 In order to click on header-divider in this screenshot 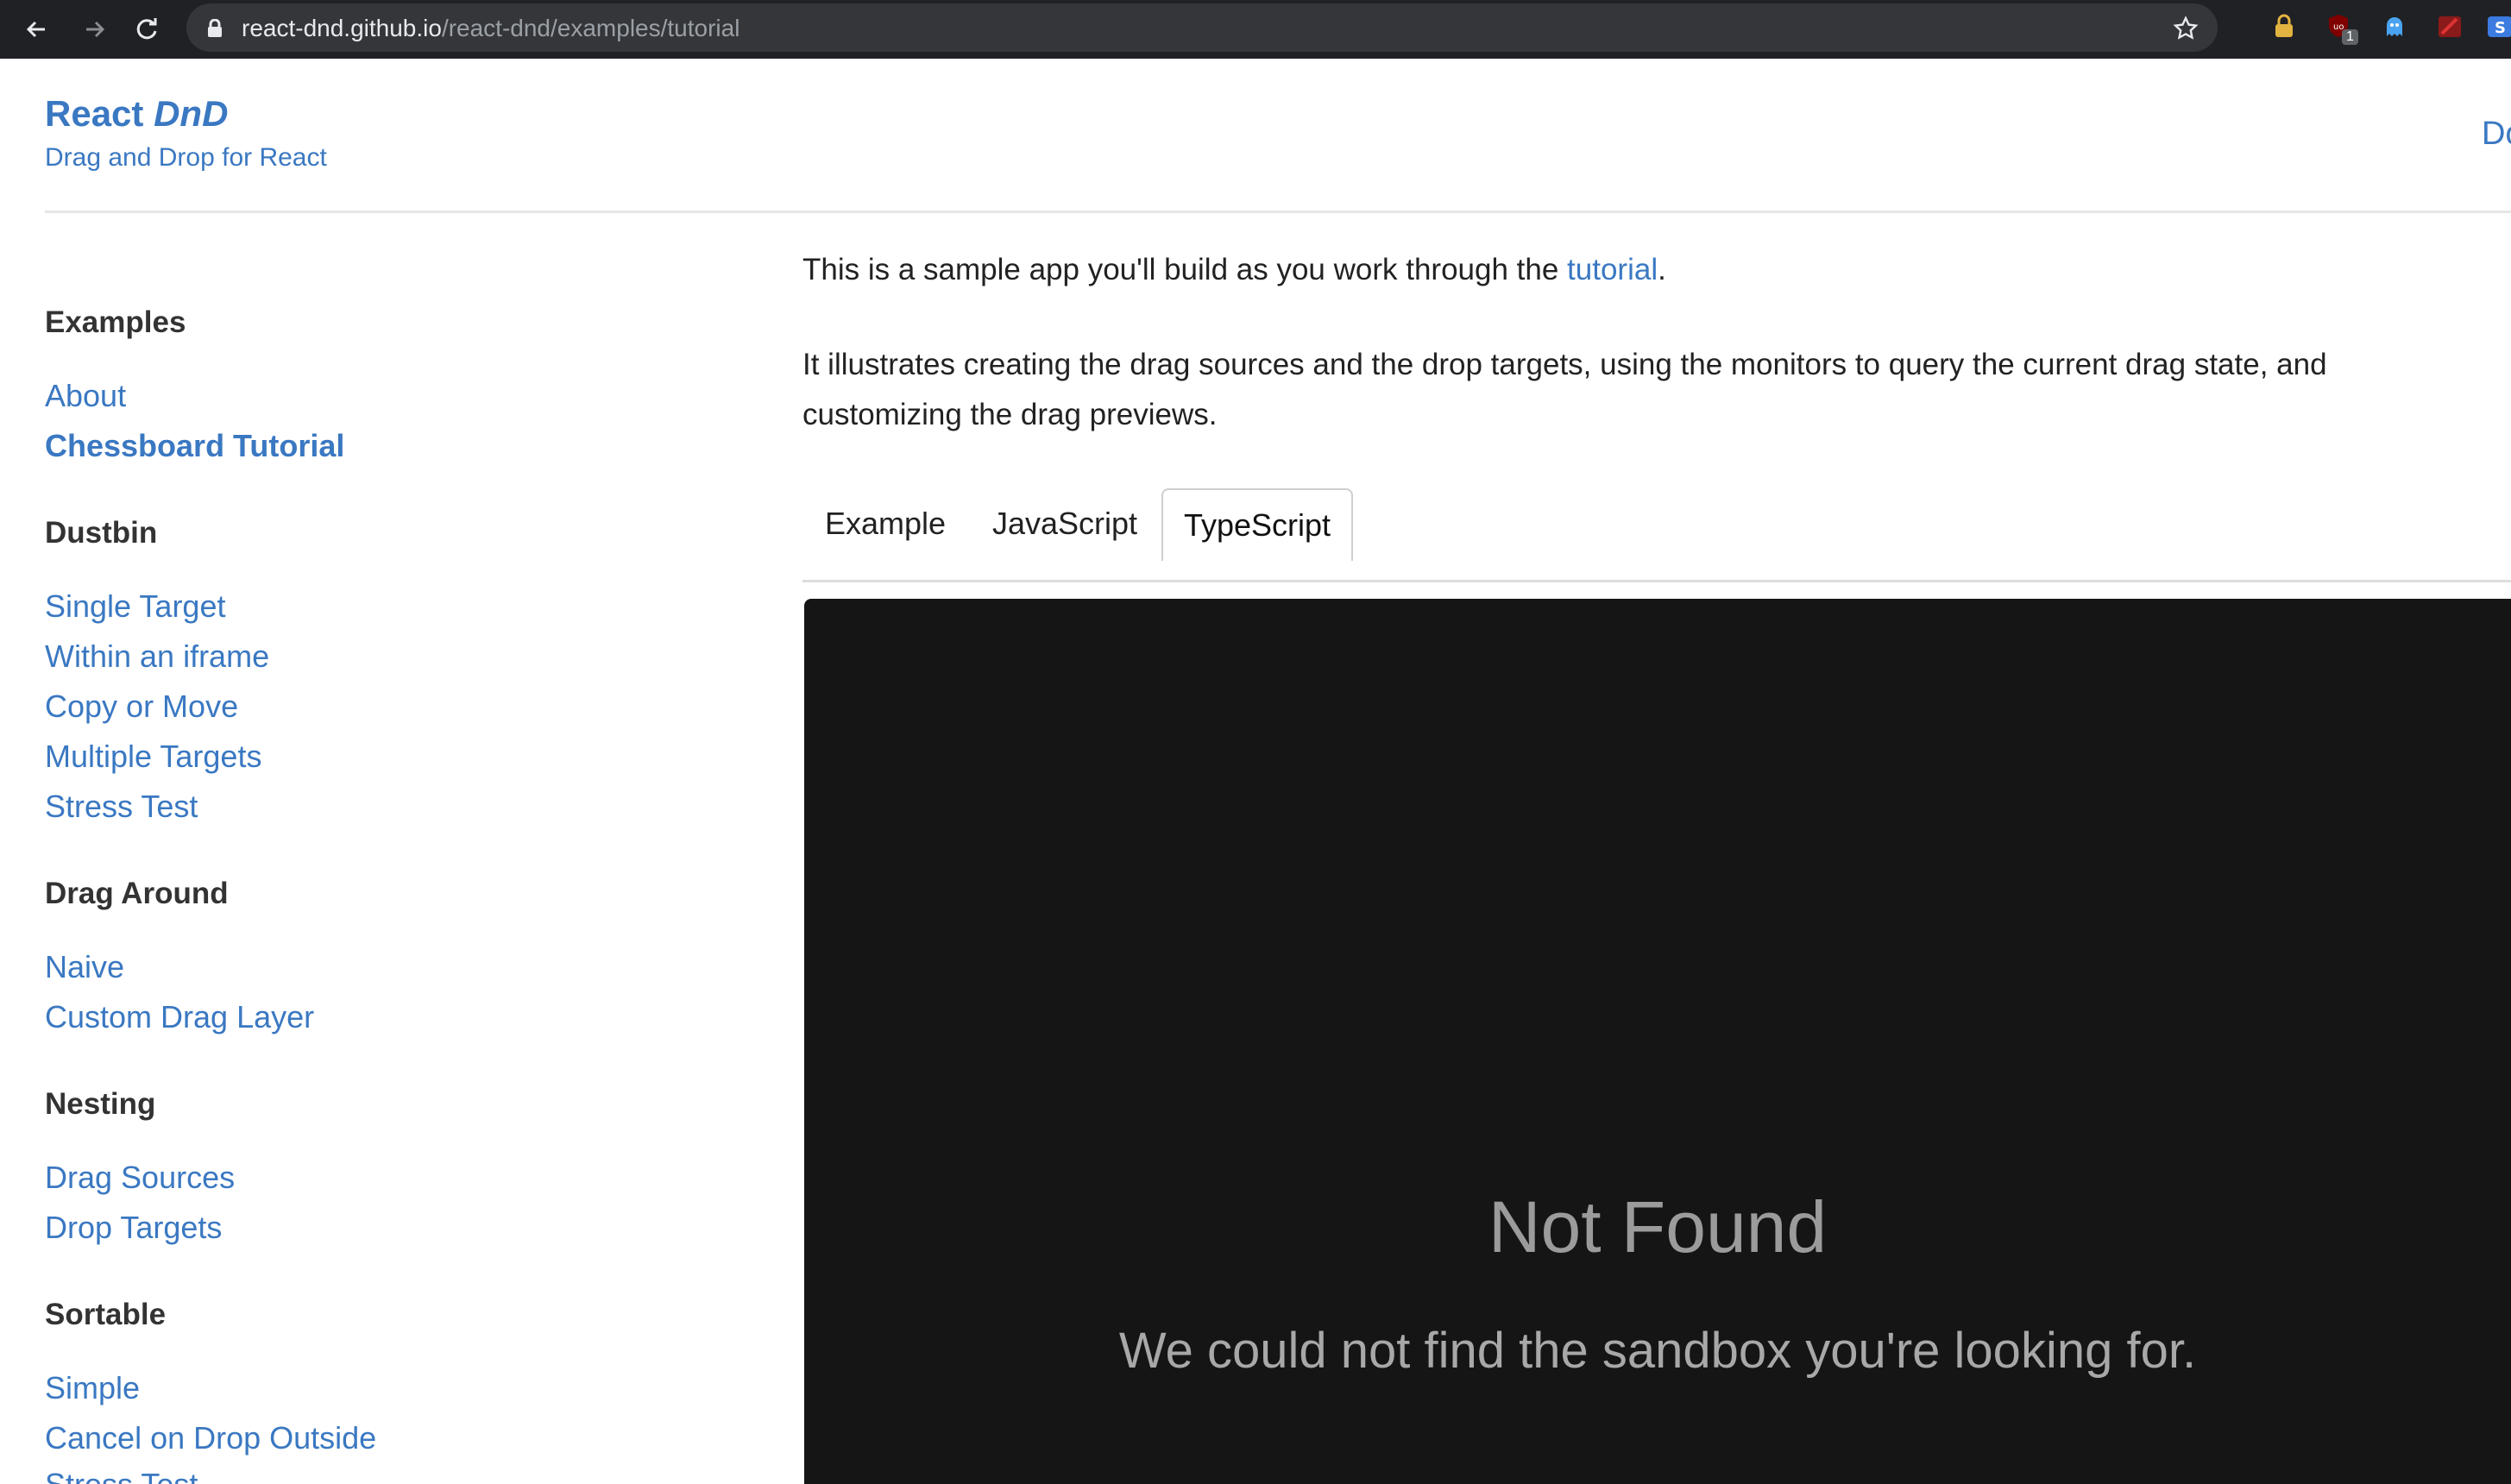, I will do `click(1278, 212)`.